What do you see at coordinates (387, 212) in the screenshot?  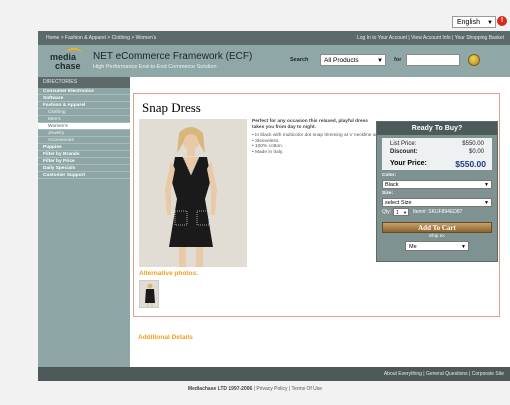 I see `qty-label: Qty:` at bounding box center [387, 212].